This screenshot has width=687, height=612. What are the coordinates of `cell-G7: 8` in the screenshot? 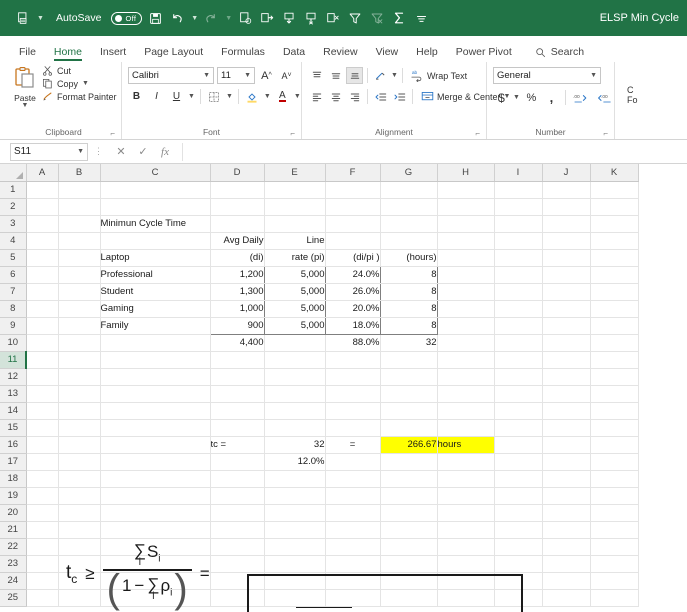 It's located at (409, 292).